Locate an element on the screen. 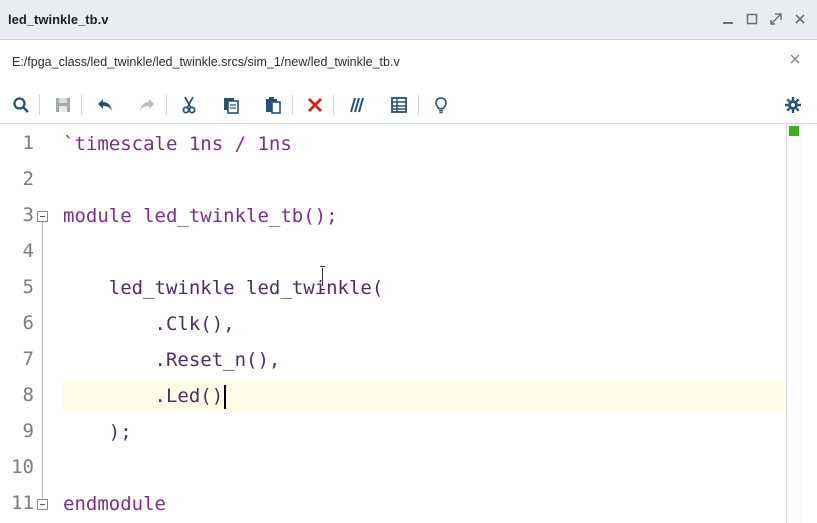 Image resolution: width=817 pixels, height=523 pixels. minimize-icon is located at coordinates (728, 20).